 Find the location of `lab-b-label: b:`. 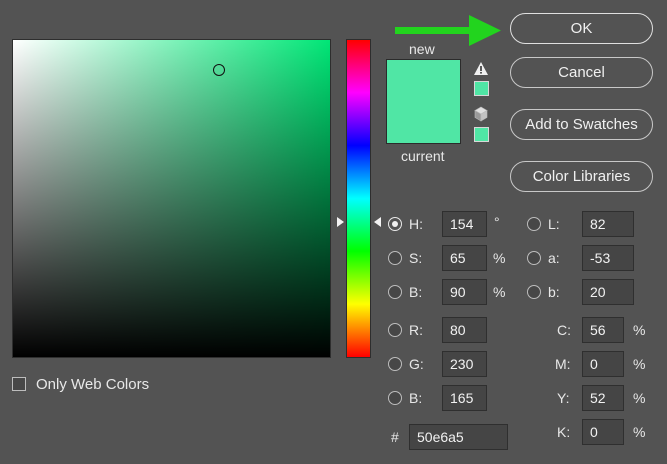

lab-b-label: b: is located at coordinates (554, 292).